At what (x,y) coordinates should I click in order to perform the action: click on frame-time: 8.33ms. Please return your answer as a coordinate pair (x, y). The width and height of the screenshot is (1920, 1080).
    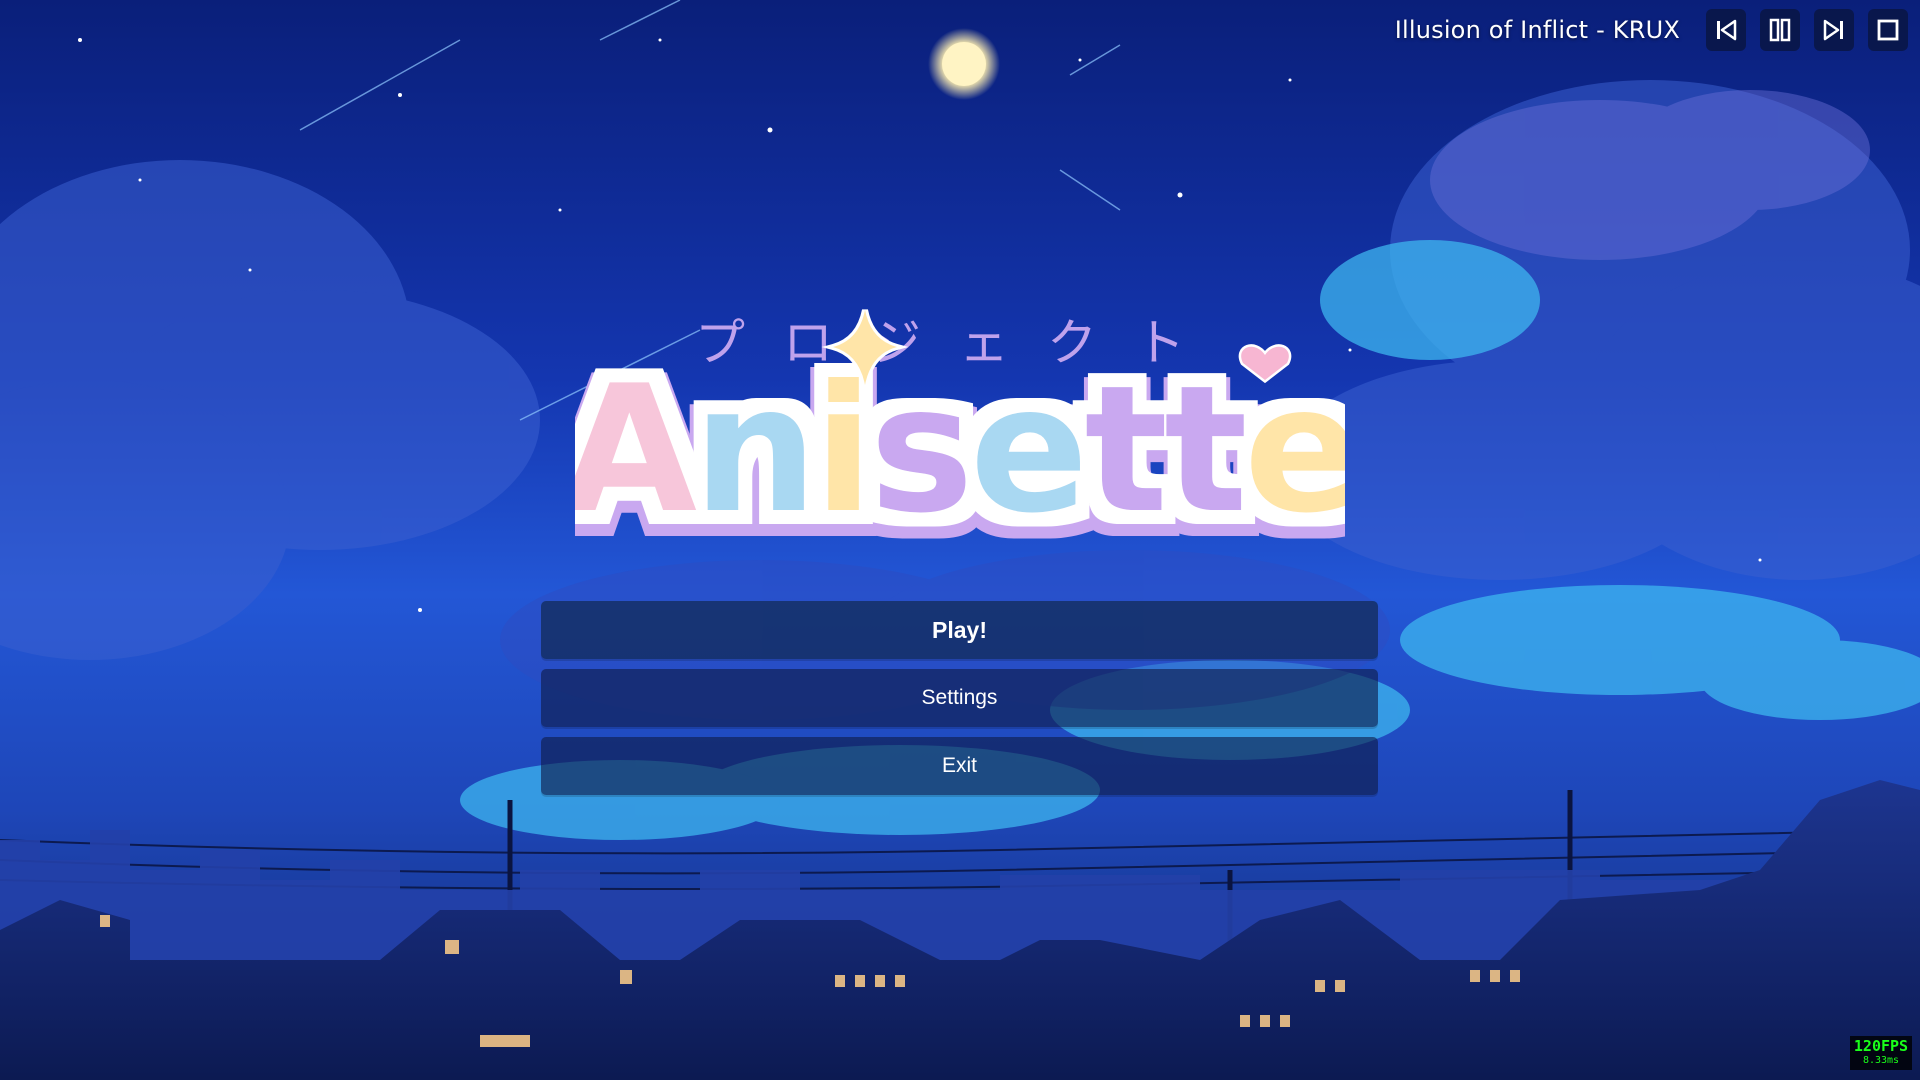
    Looking at the image, I should click on (1881, 1060).